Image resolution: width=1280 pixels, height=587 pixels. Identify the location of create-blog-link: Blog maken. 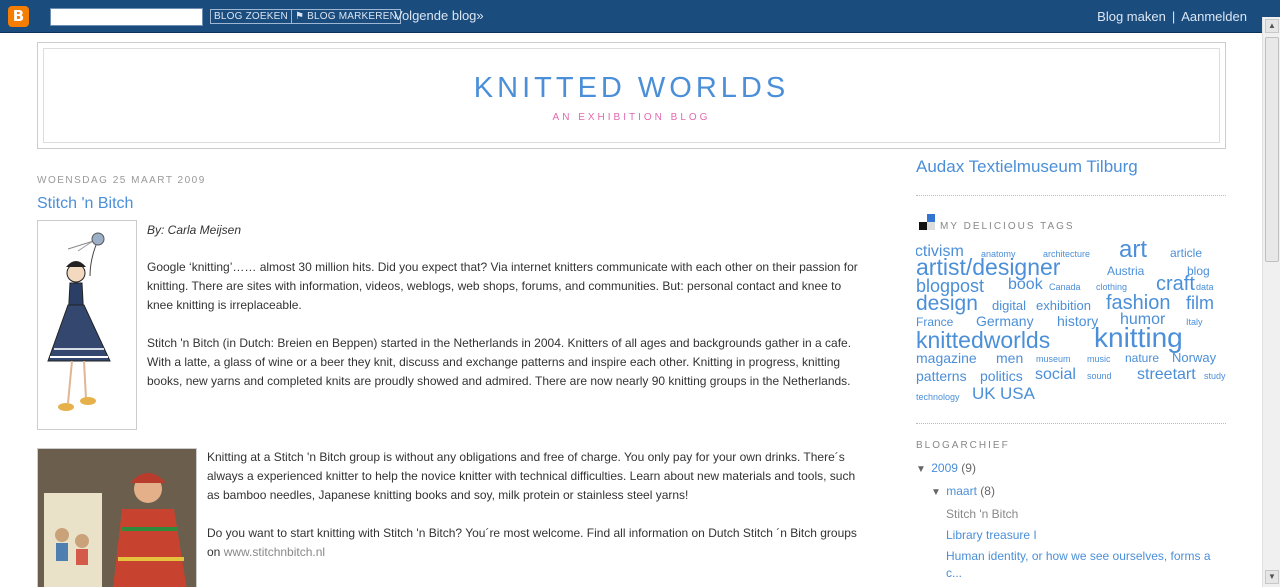
(1131, 16).